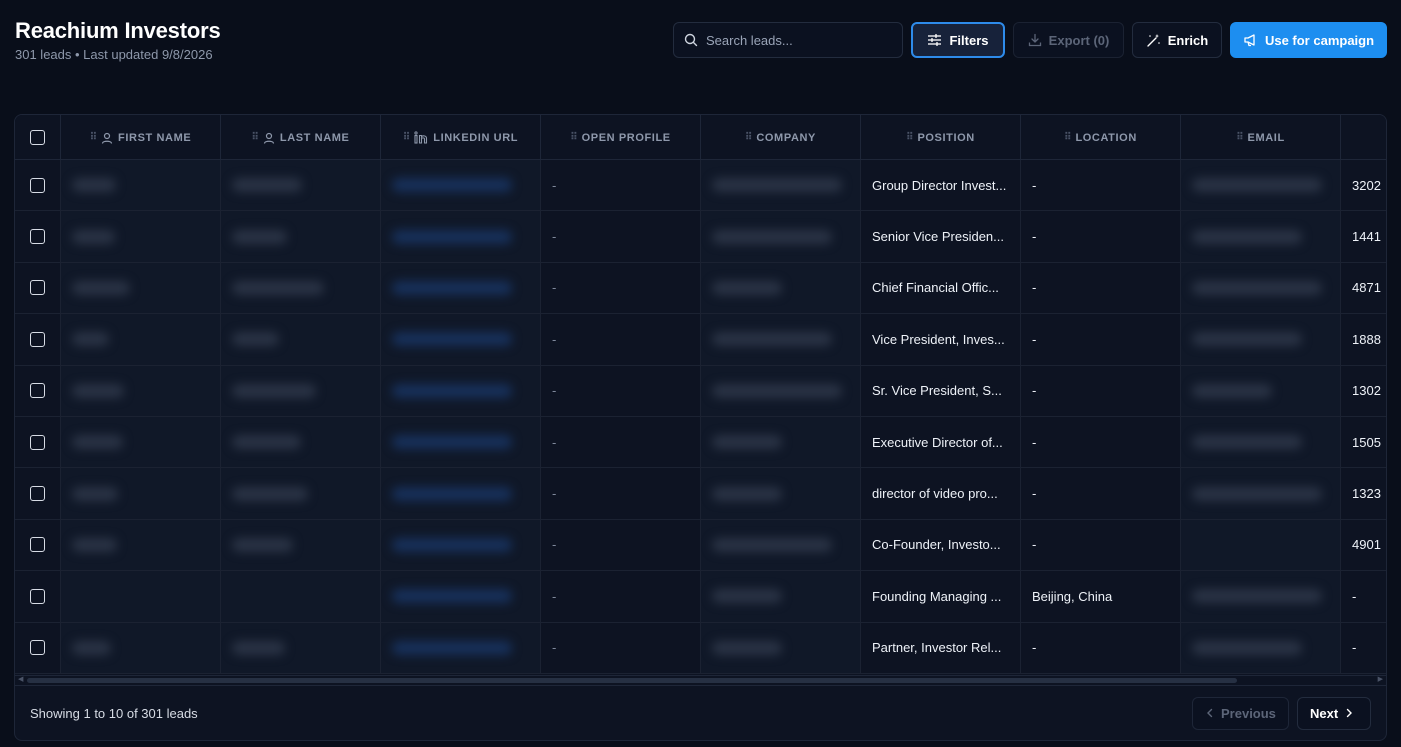  What do you see at coordinates (781, 137) in the screenshot?
I see `column-header-company: ⠿ COMPANY` at bounding box center [781, 137].